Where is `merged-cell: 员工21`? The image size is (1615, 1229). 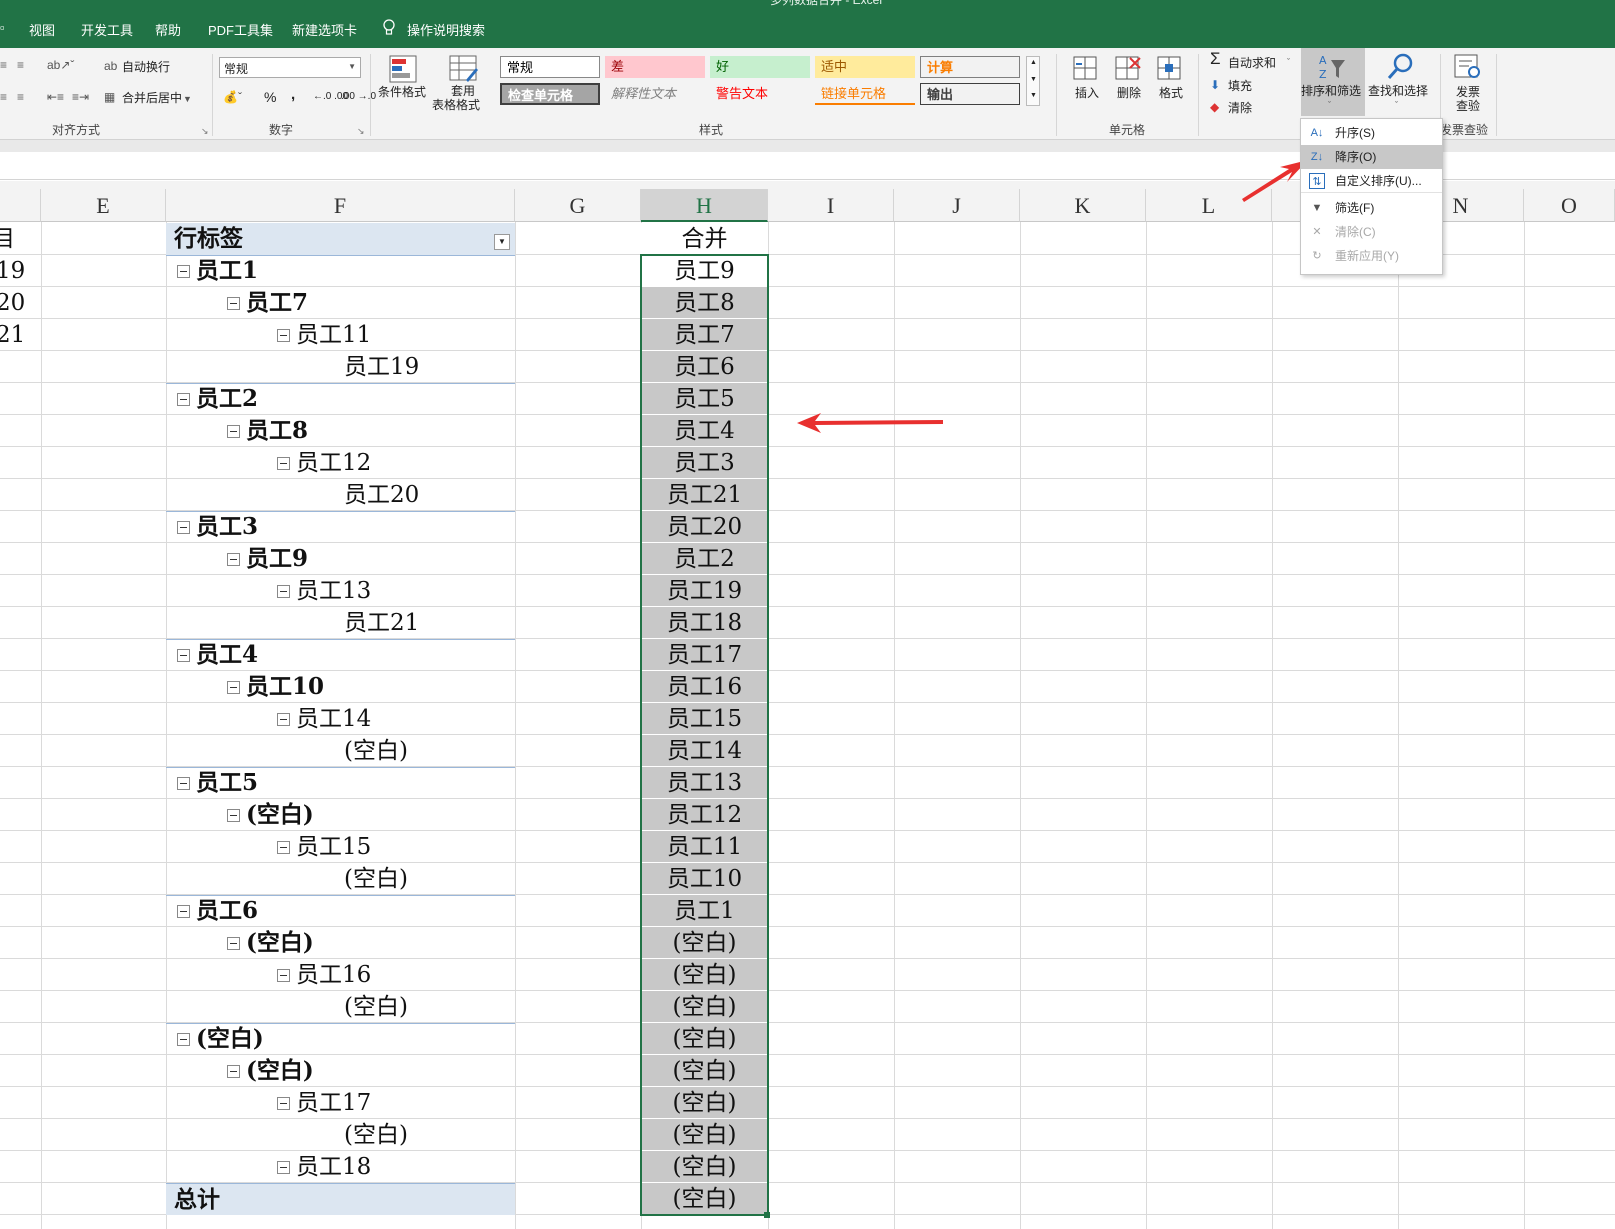 merged-cell: 员工21 is located at coordinates (704, 495).